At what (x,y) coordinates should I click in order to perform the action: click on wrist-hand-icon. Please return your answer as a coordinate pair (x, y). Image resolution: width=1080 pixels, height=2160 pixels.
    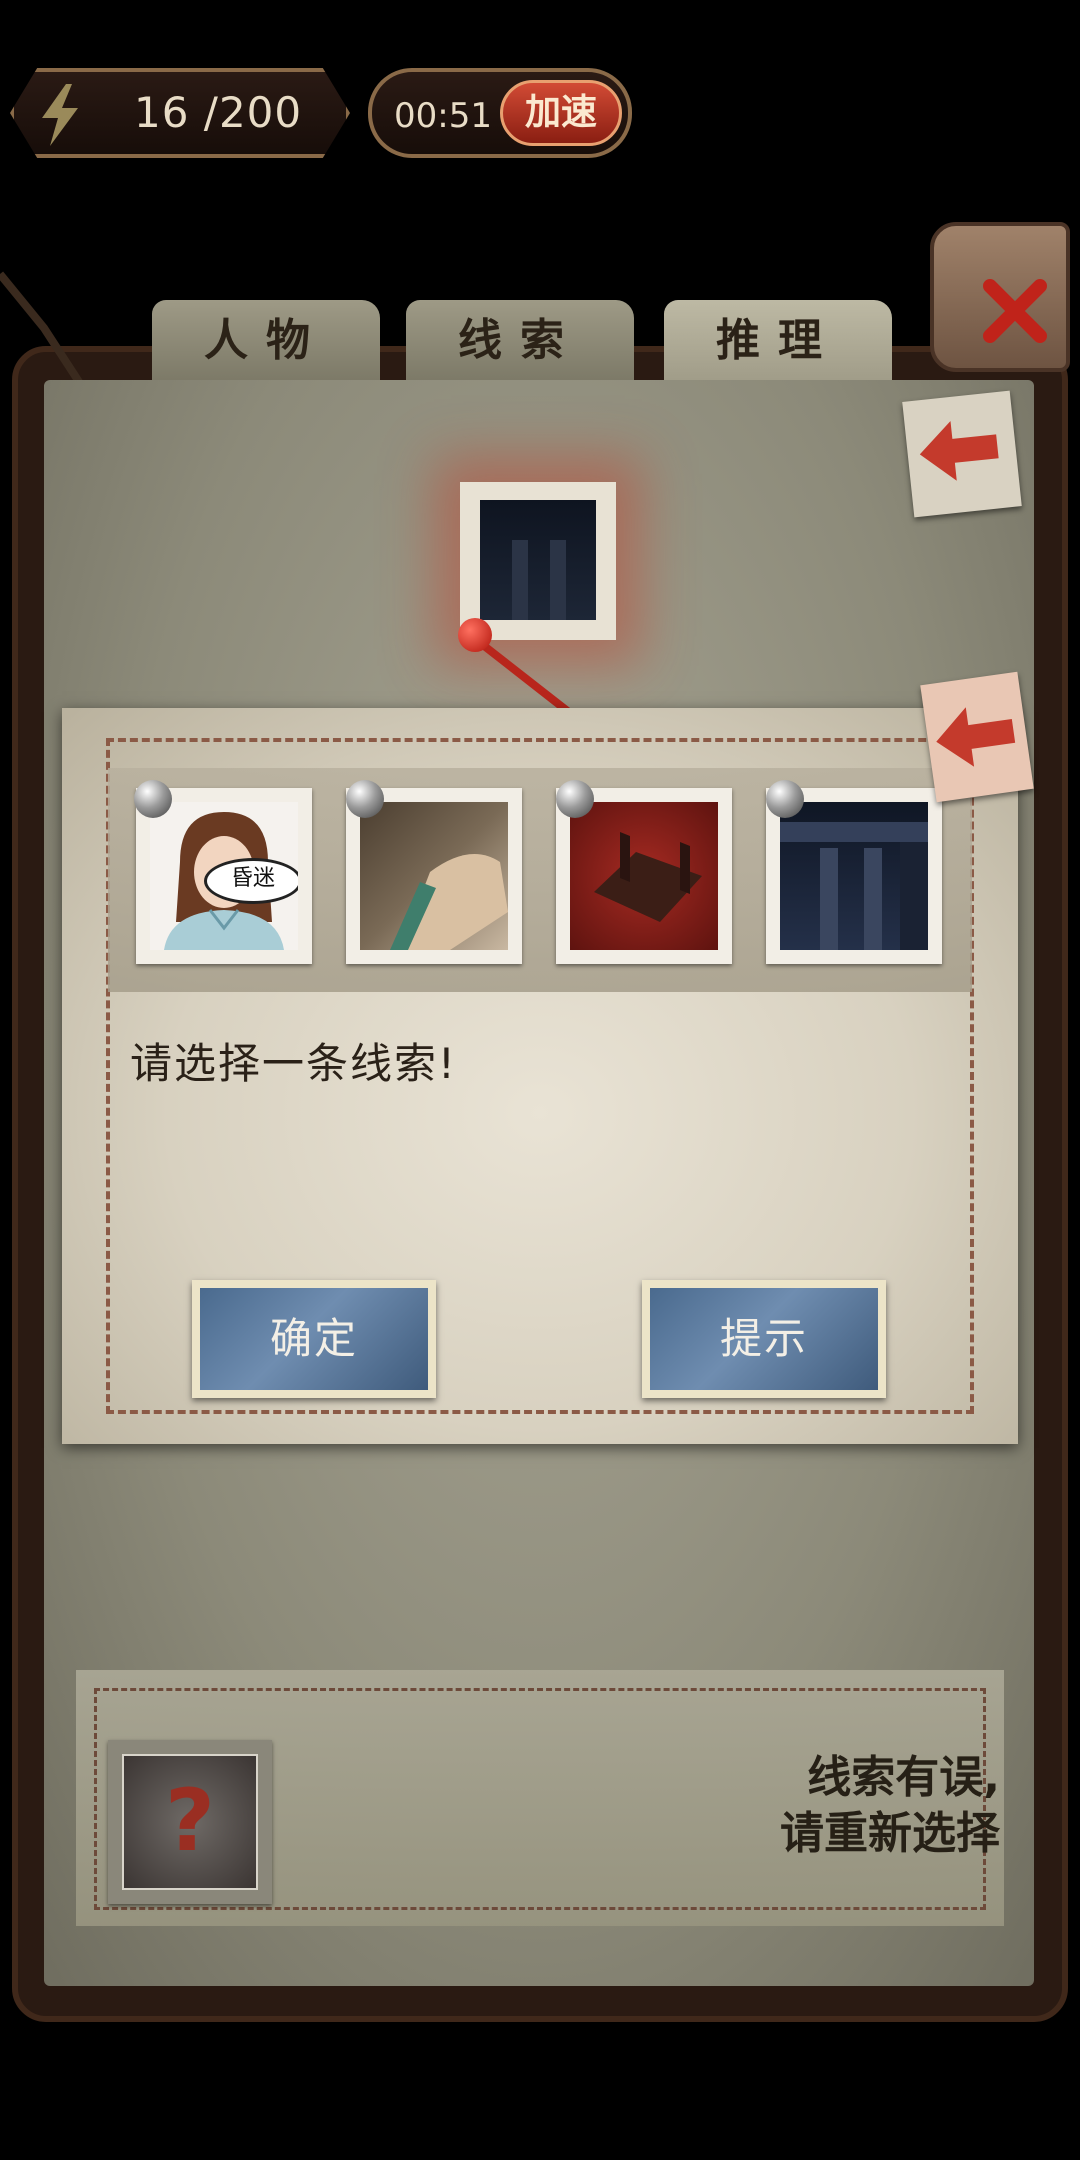
    Looking at the image, I should click on (449, 902).